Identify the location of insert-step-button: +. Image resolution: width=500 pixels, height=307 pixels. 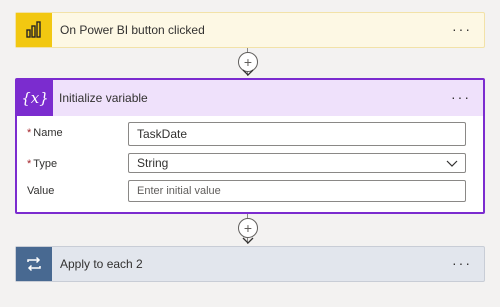
(248, 228).